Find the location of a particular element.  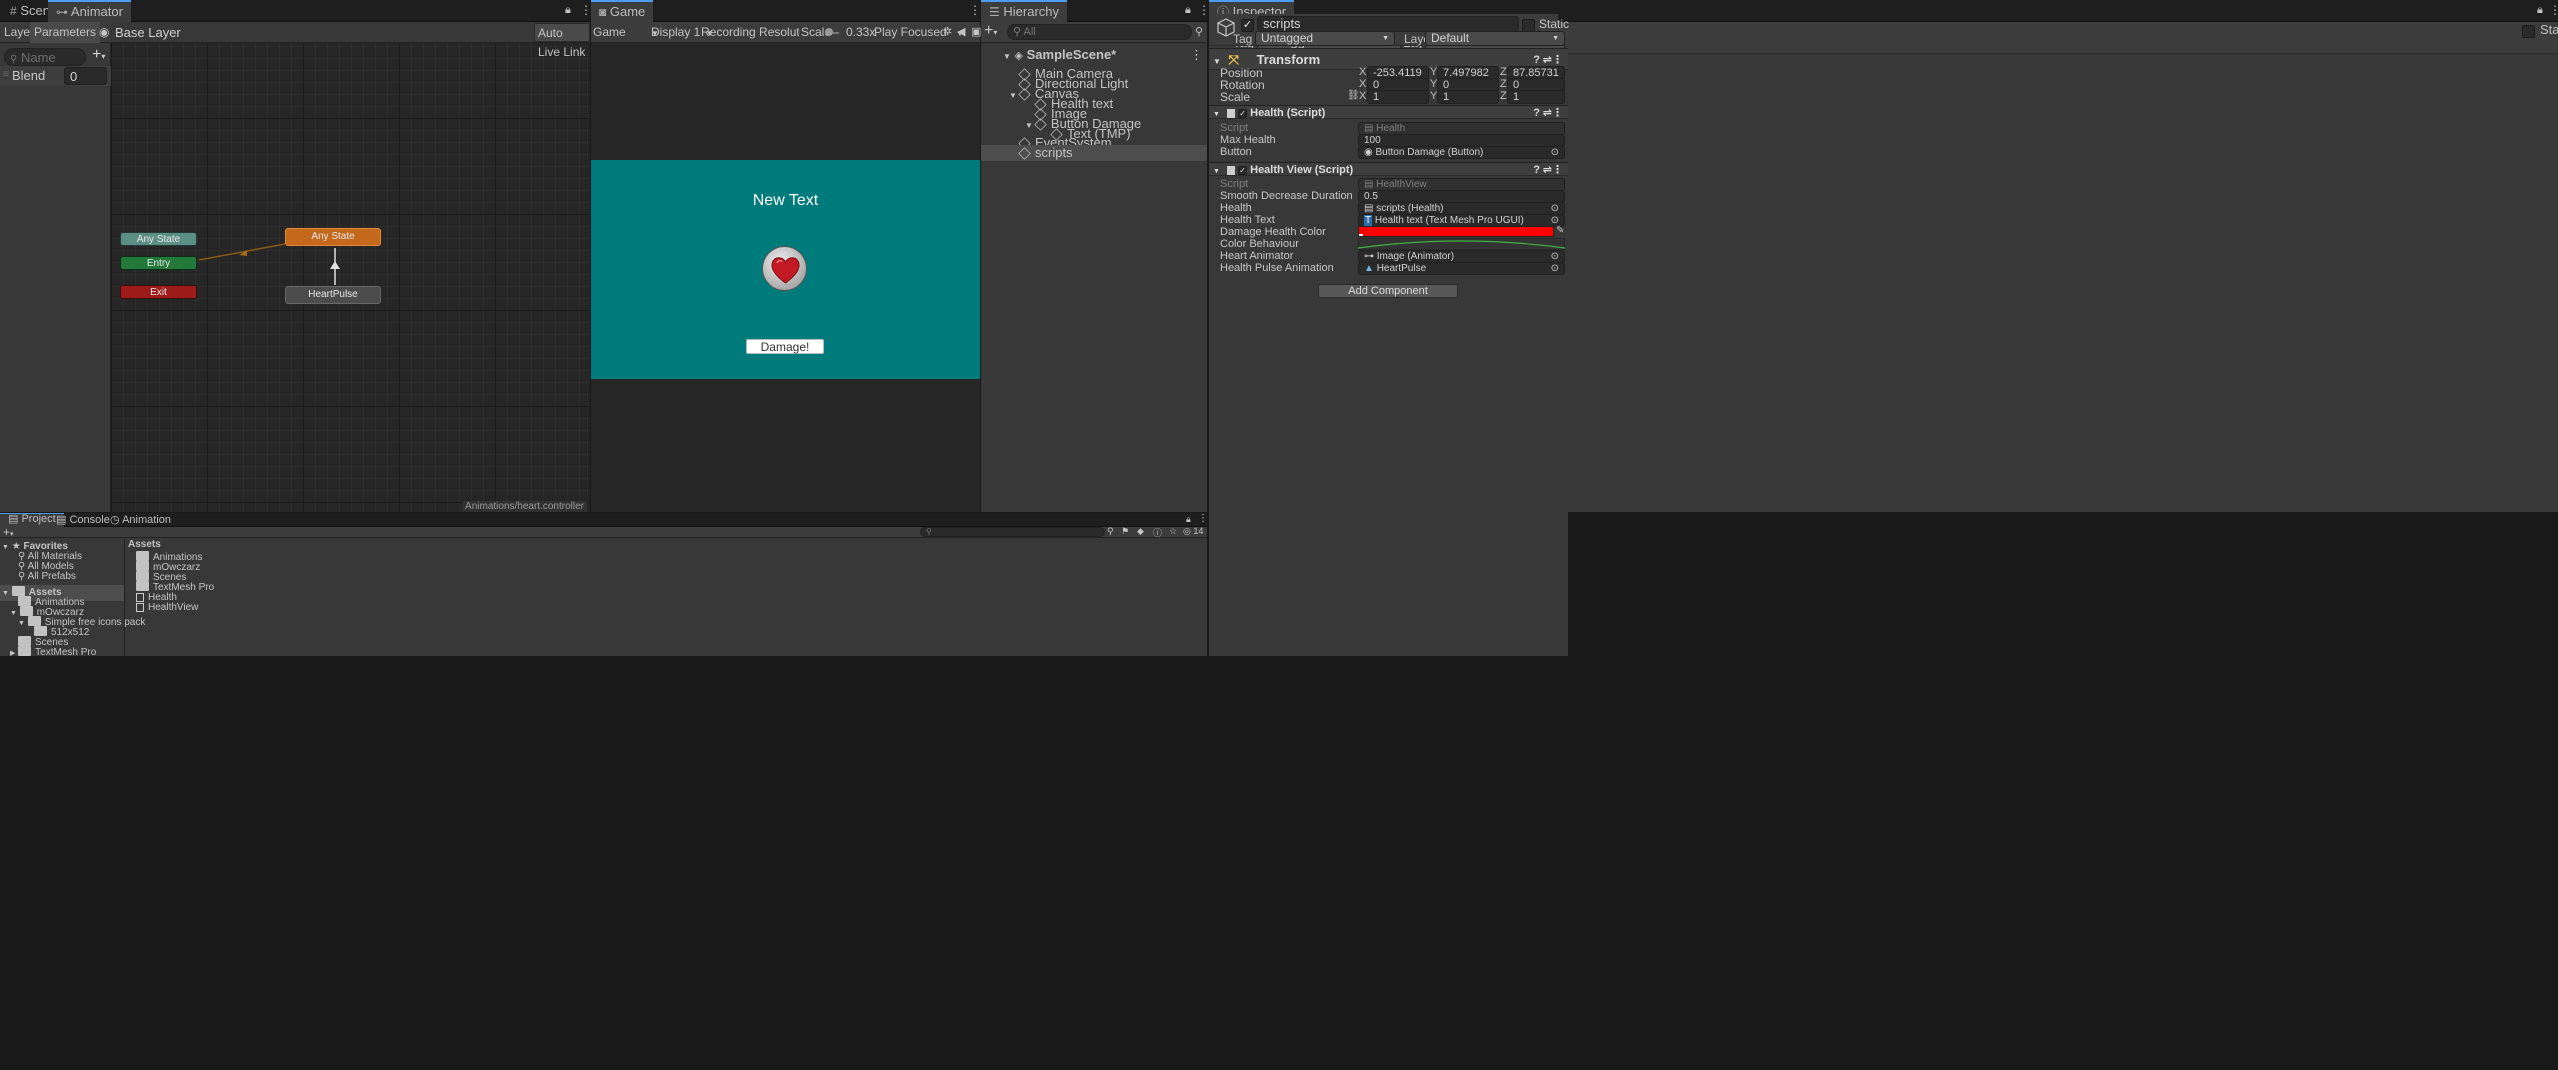

hierarchy-tabbar: ☰ Hierarchy 🔒︎ ⋮ is located at coordinates (1095, 11).